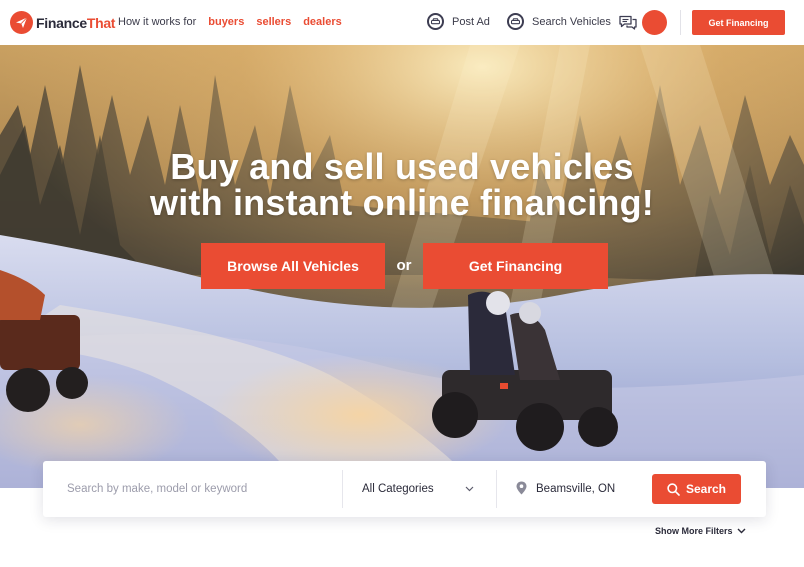 This screenshot has width=804, height=567. What do you see at coordinates (322, 22) in the screenshot?
I see `nav-link-dealers: dealers` at bounding box center [322, 22].